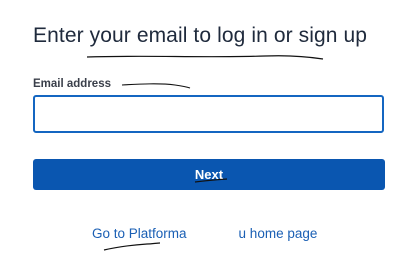 Image resolution: width=411 pixels, height=271 pixels. I want to click on email-field, so click(208, 114).